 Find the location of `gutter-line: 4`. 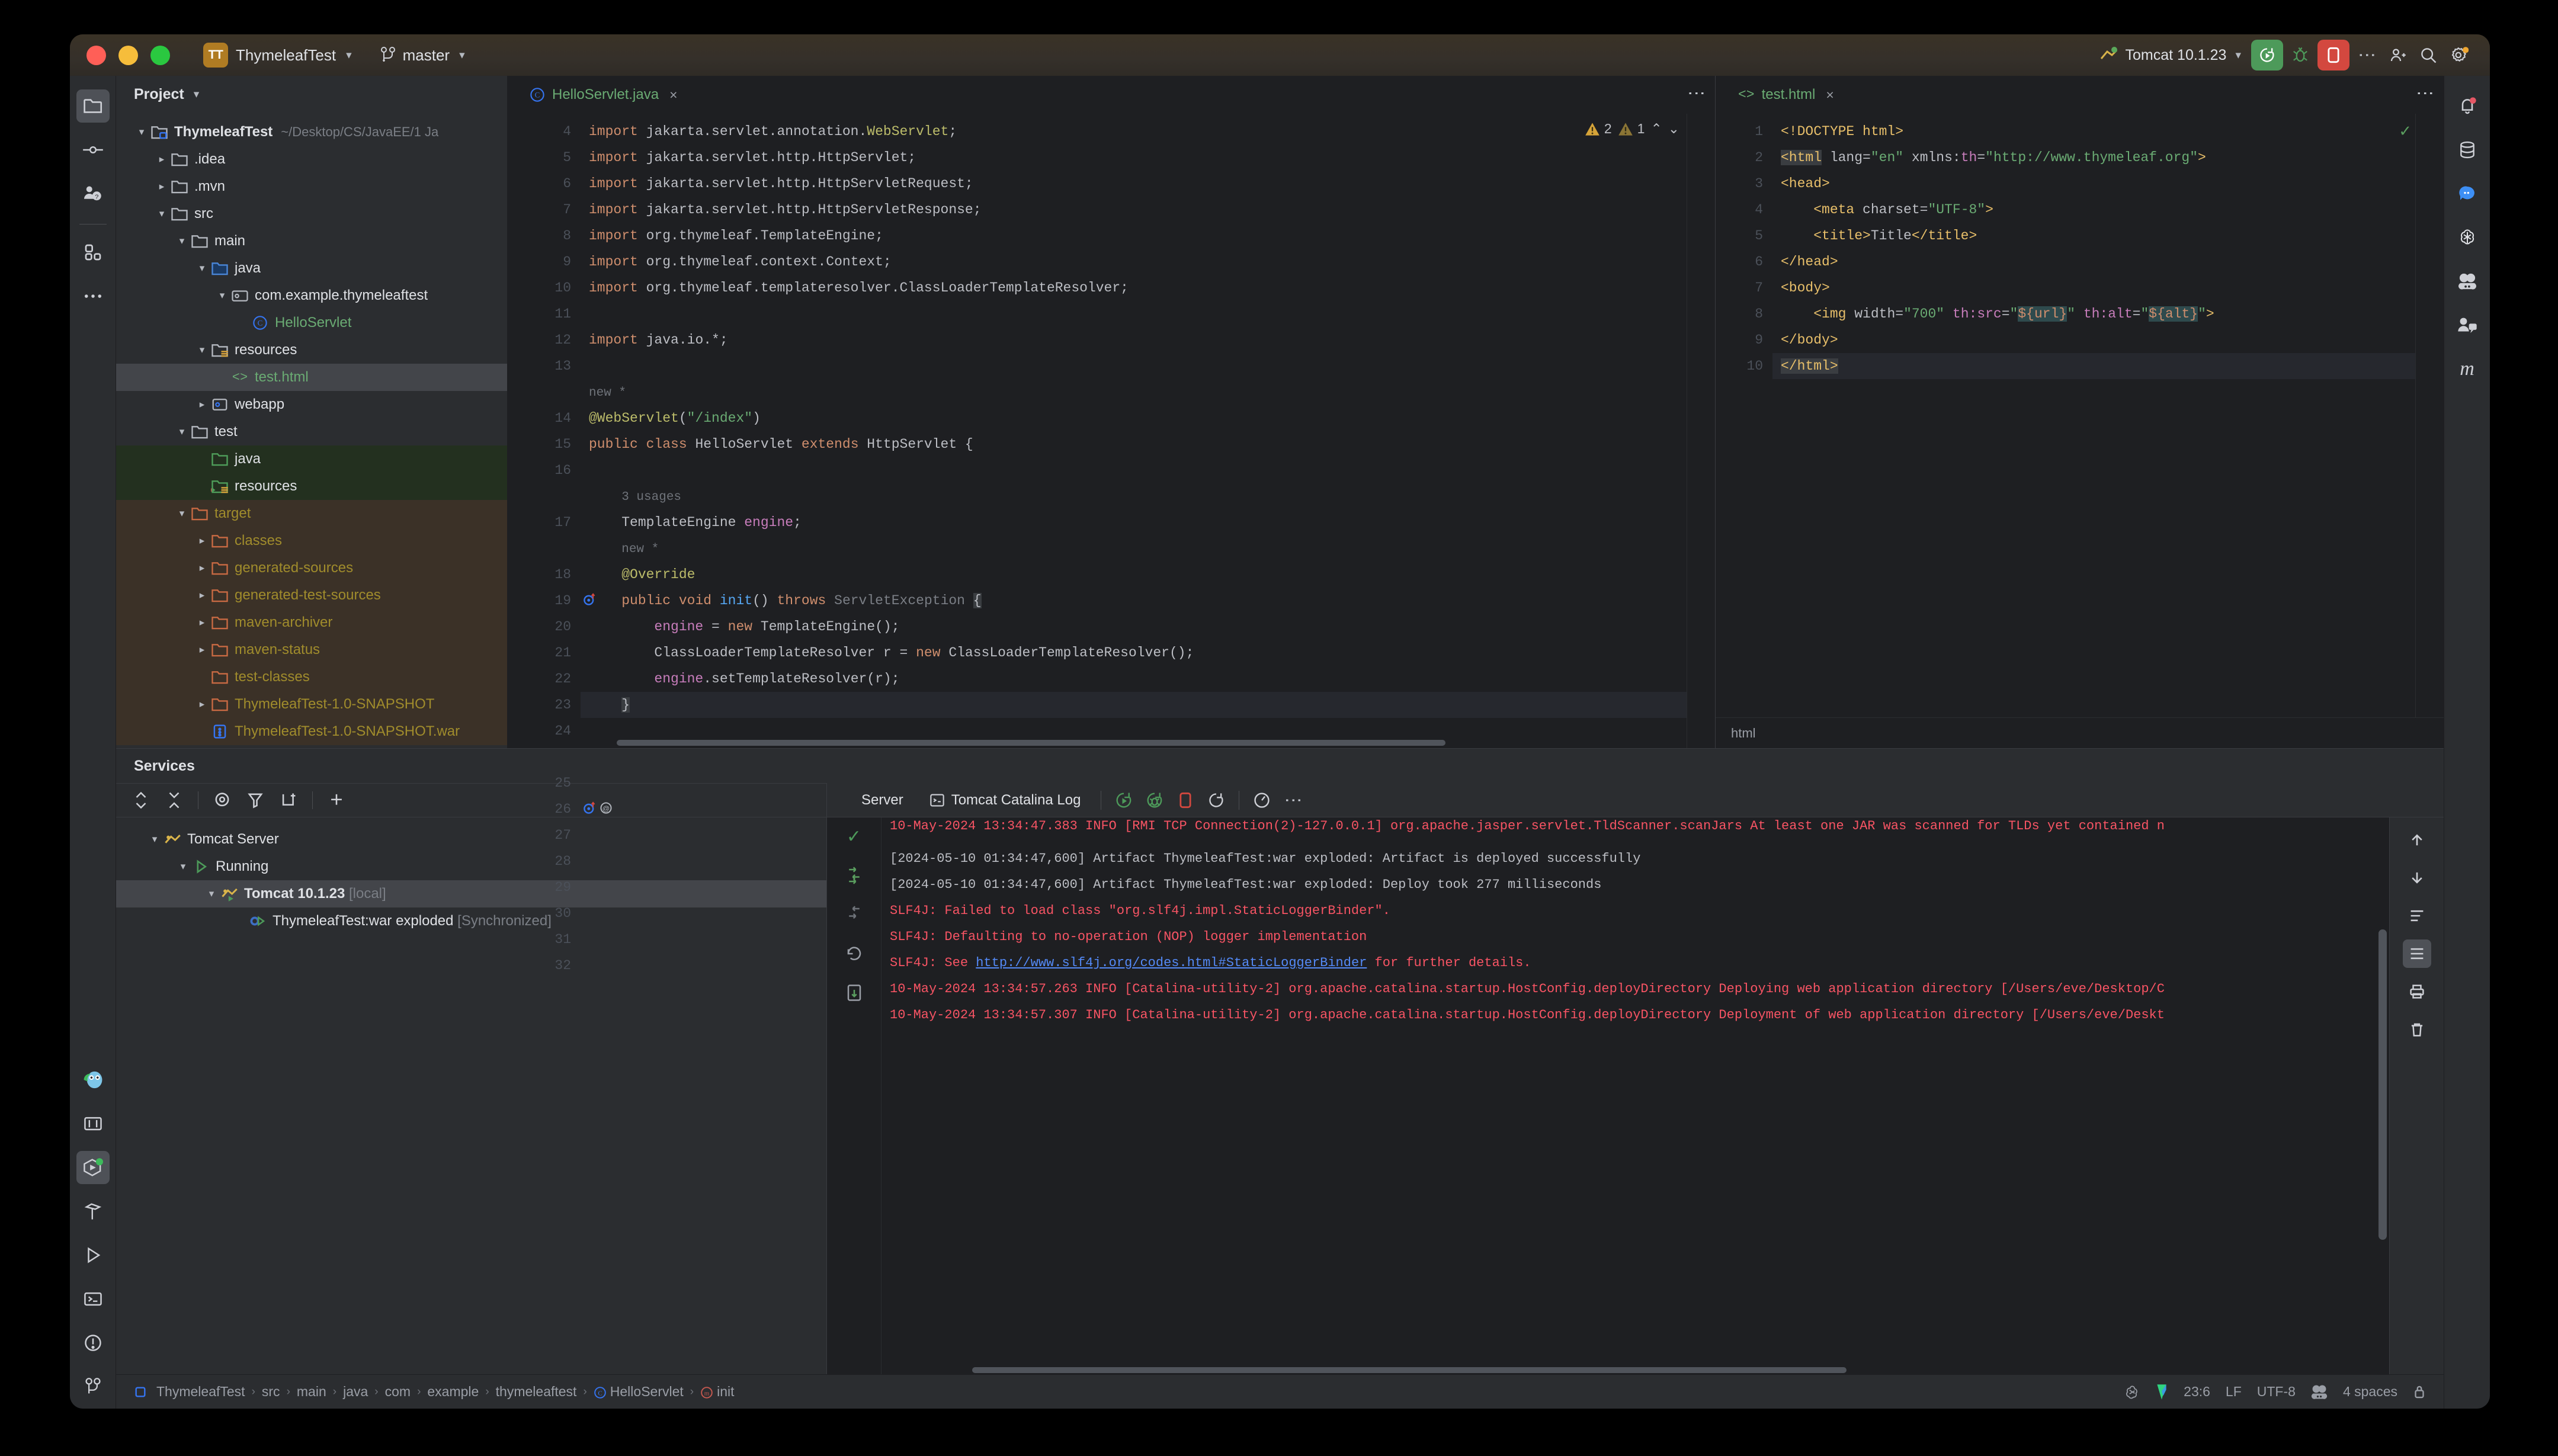

gutter-line: 4 is located at coordinates (544, 131).